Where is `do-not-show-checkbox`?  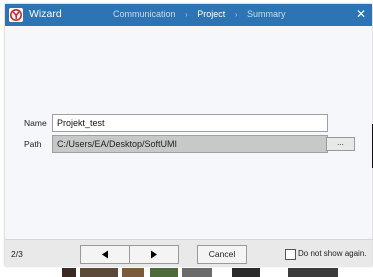
do-not-show-checkbox is located at coordinates (290, 254).